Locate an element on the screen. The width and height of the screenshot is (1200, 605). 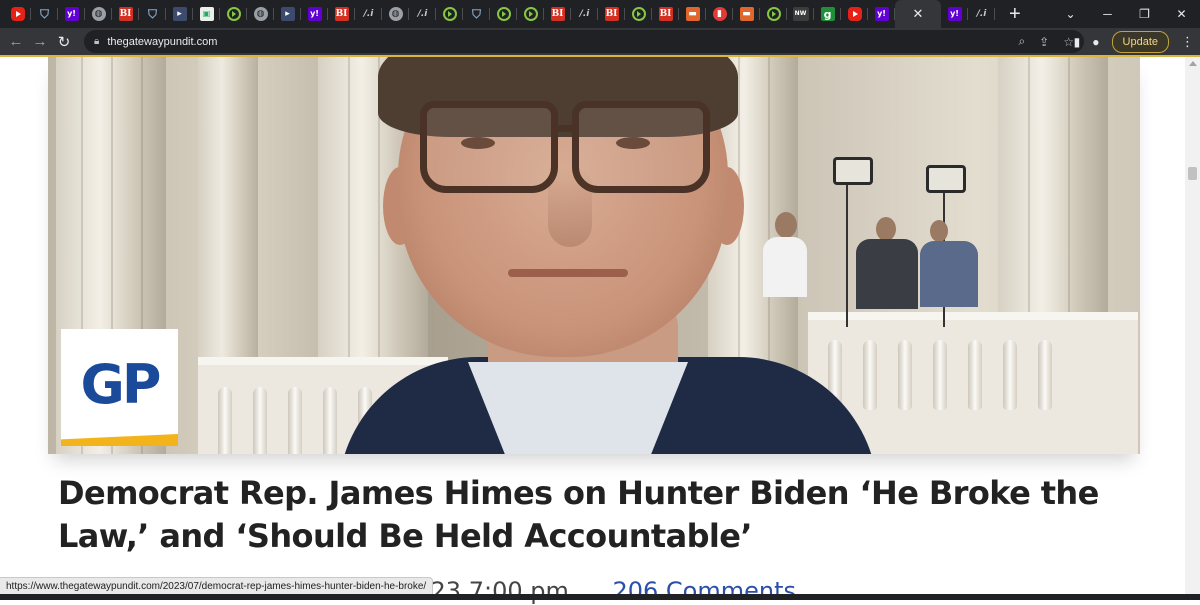
share-icon: ⇪ is located at coordinates (1044, 42).